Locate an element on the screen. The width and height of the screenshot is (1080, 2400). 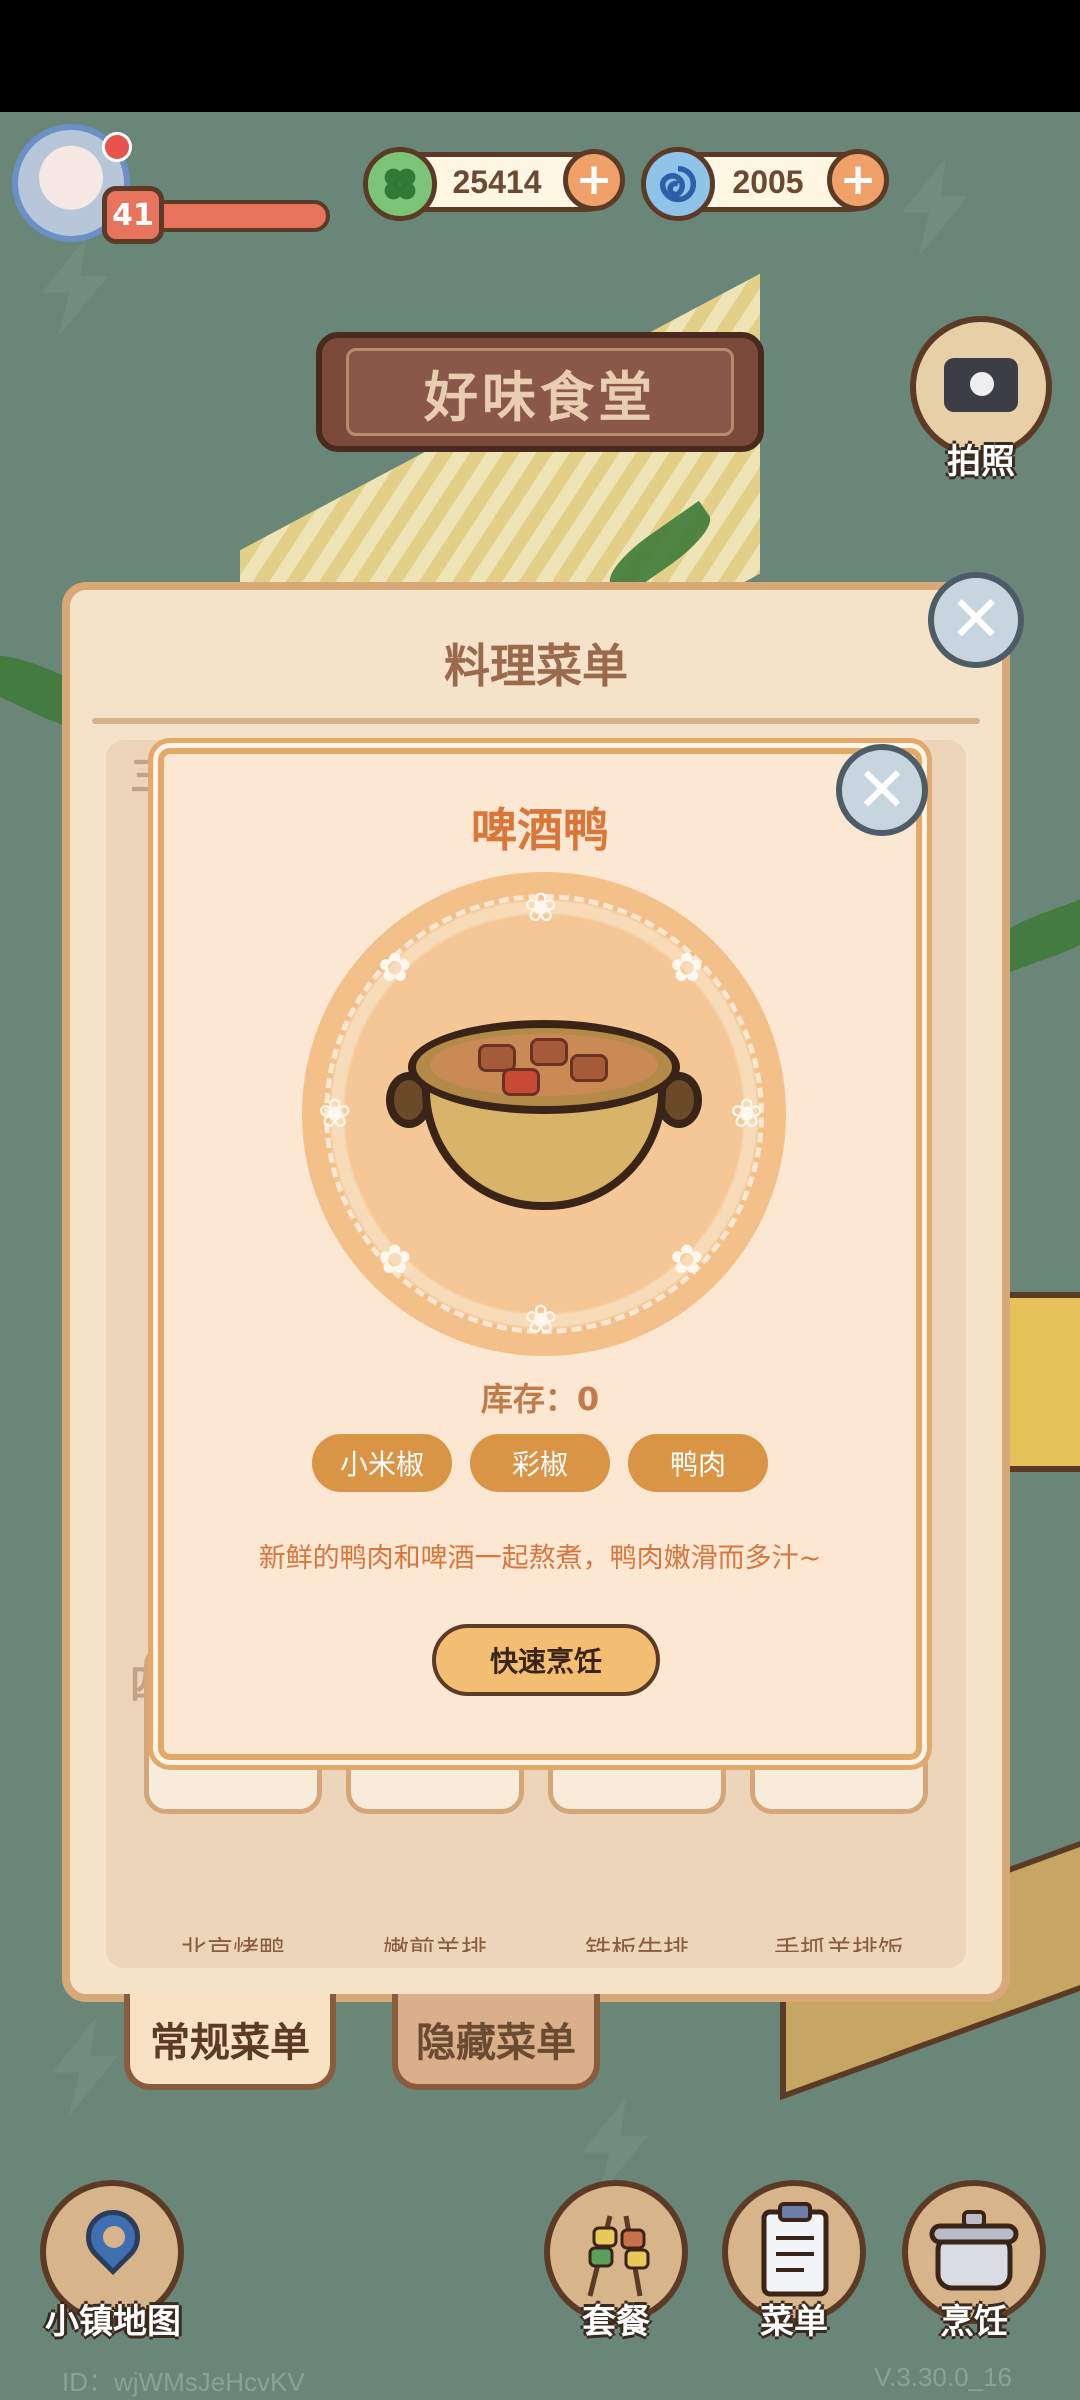
swirl-gem-icon is located at coordinates (678, 184).